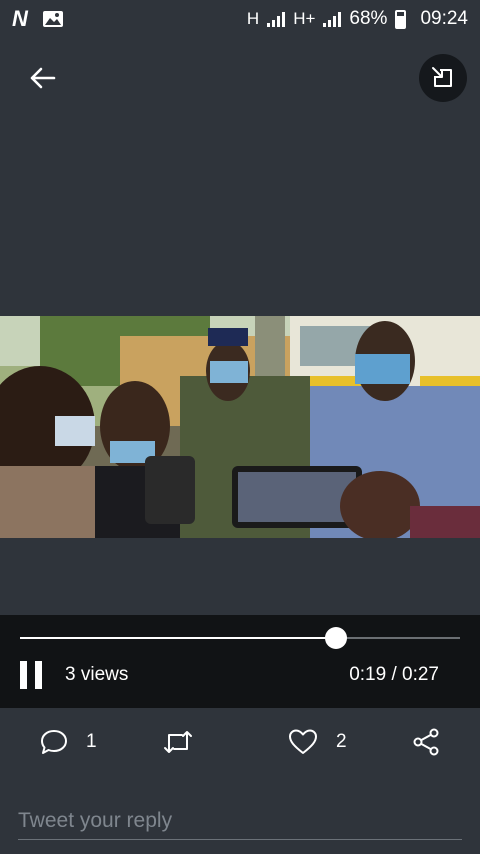 Image resolution: width=480 pixels, height=854 pixels. Describe the element at coordinates (23, 675) in the screenshot. I see `pause-icon` at that location.